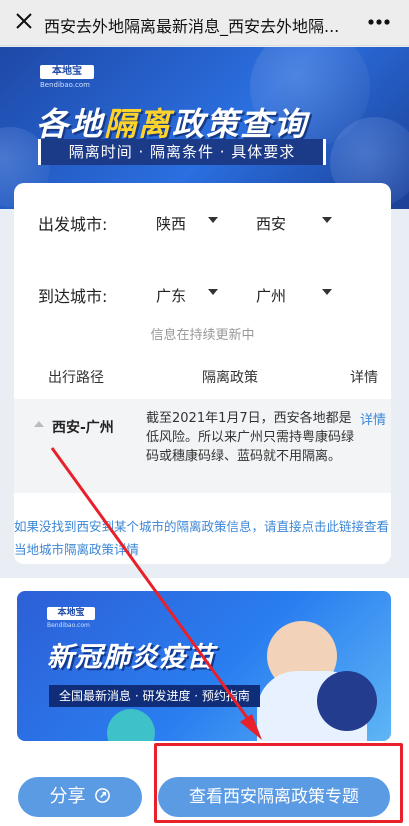 This screenshot has width=409, height=826. What do you see at coordinates (70, 124) in the screenshot?
I see `headline-part: 各地` at bounding box center [70, 124].